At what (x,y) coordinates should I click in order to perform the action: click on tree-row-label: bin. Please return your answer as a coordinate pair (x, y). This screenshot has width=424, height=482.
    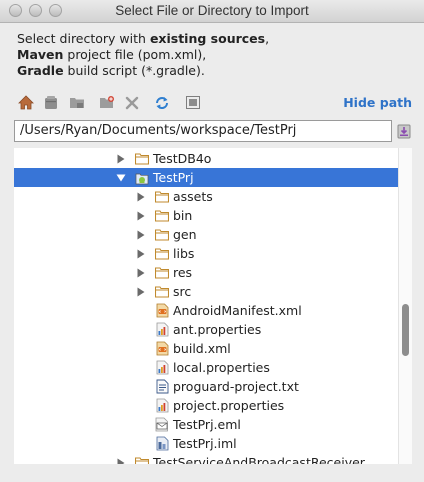
    Looking at the image, I should click on (183, 215).